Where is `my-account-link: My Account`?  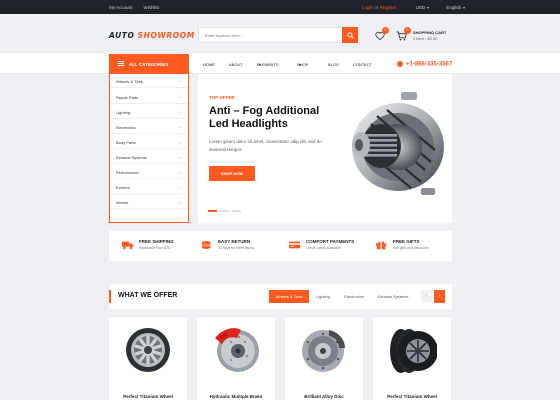
my-account-link: My Account is located at coordinates (120, 7).